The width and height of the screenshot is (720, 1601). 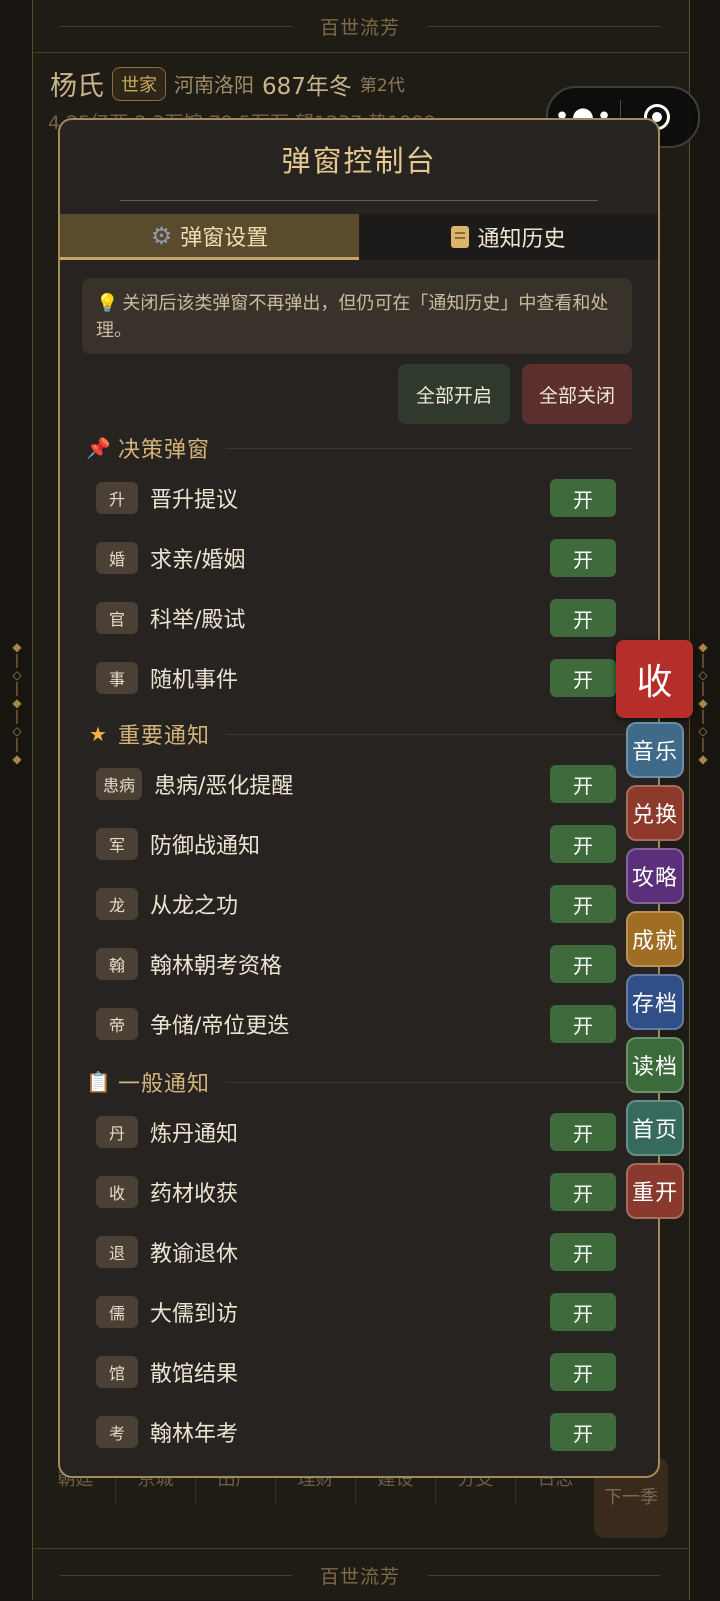 I want to click on list-item: 丹 炼丹通知 开, so click(x=356, y=1132).